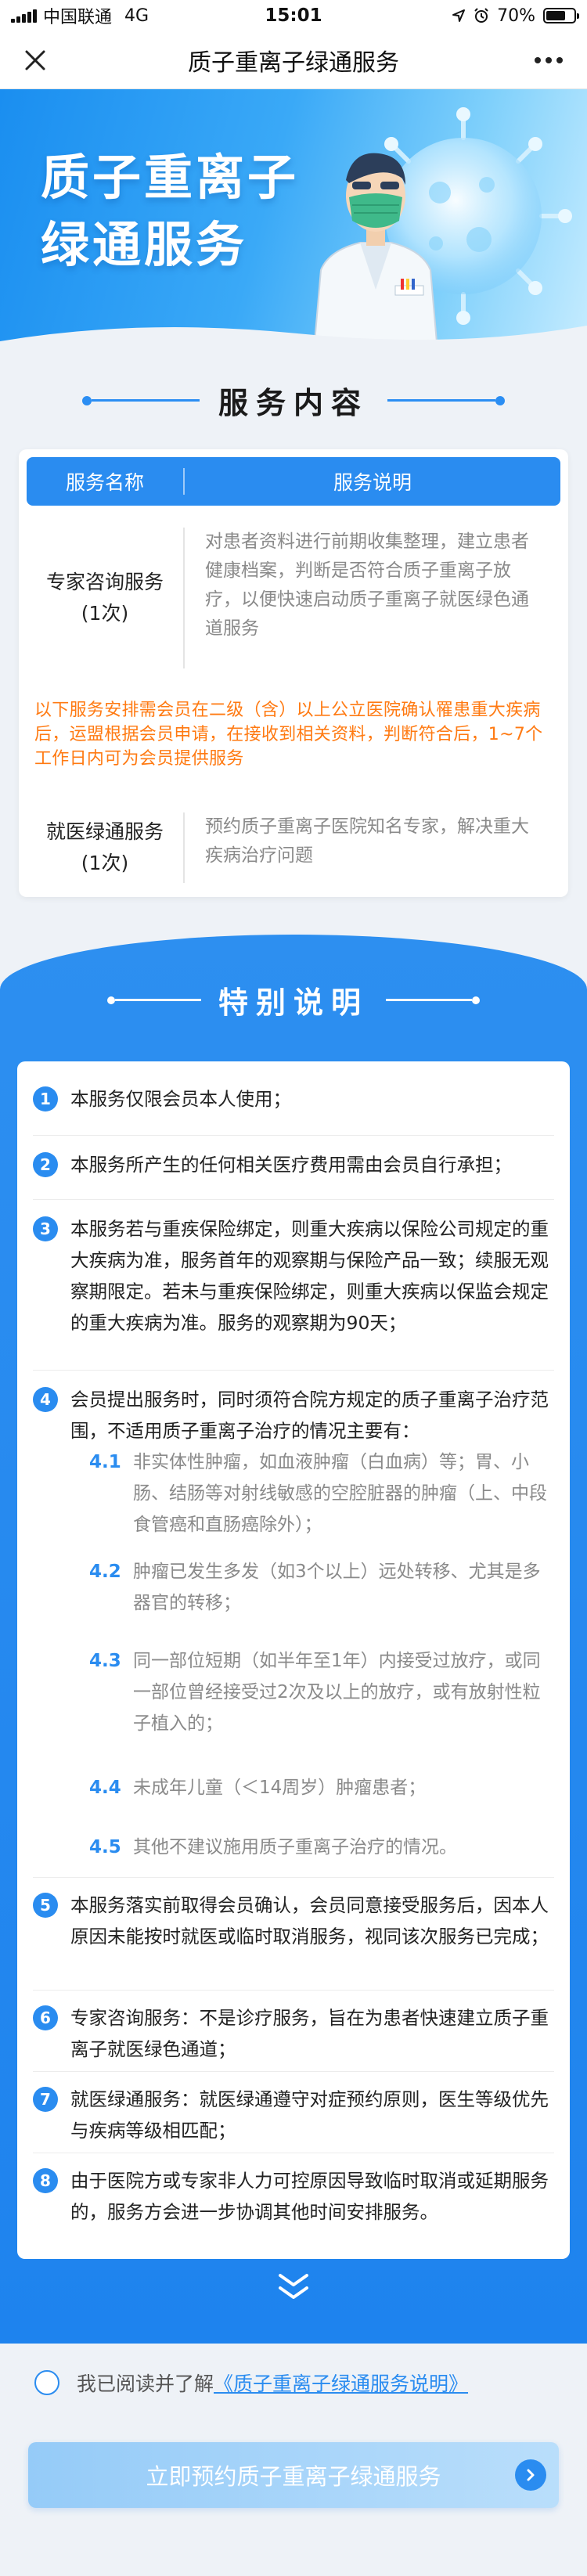 This screenshot has height=2576, width=587. Describe the element at coordinates (170, 177) in the screenshot. I see `banner-title-line1: 质子重离子` at that location.